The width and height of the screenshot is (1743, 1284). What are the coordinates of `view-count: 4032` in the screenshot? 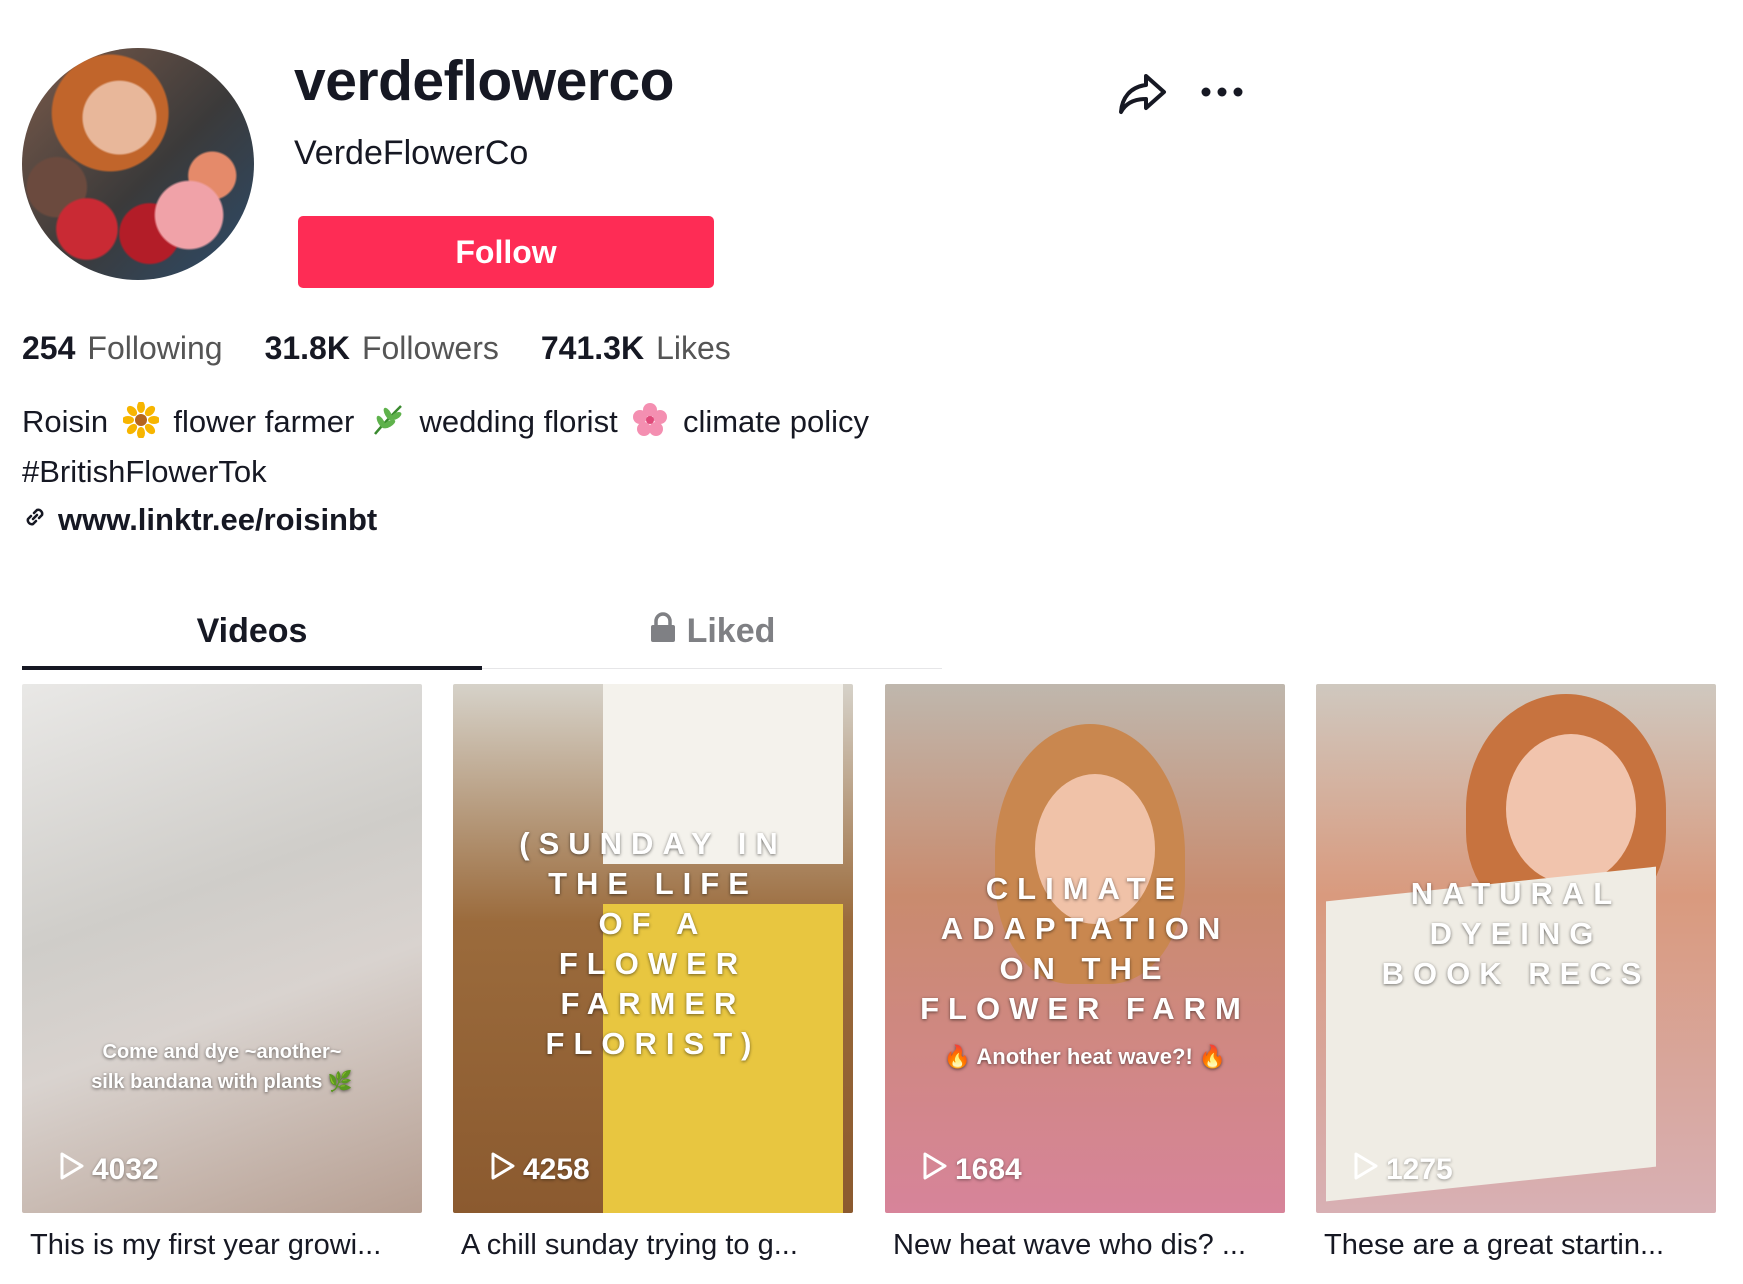 It's located at (107, 1170).